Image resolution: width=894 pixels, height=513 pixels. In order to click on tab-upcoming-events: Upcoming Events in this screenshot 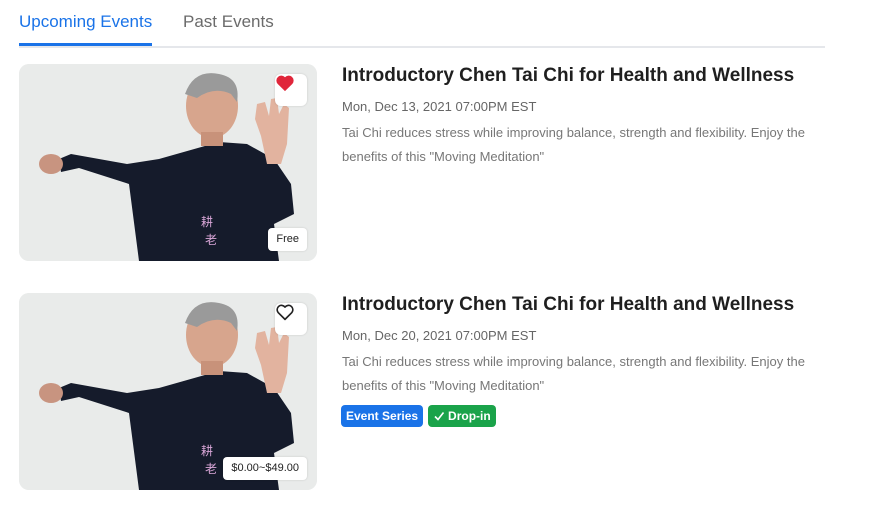, I will do `click(85, 22)`.